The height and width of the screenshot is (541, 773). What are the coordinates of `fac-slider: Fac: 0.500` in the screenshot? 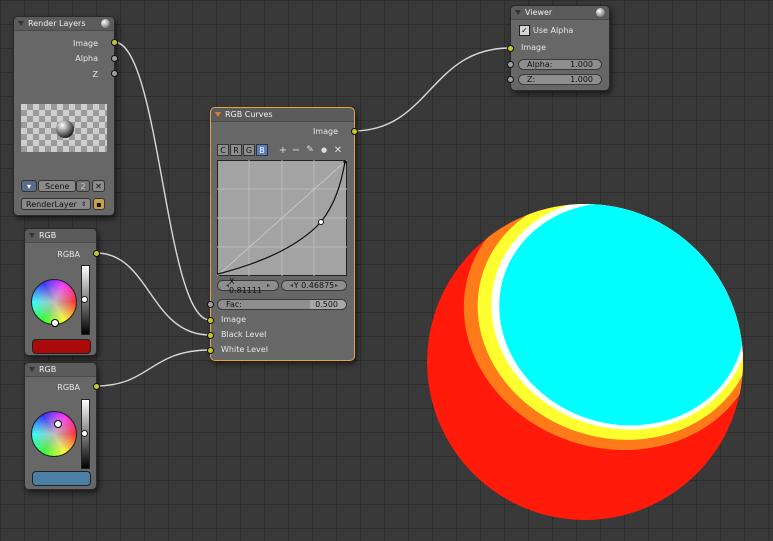 It's located at (282, 304).